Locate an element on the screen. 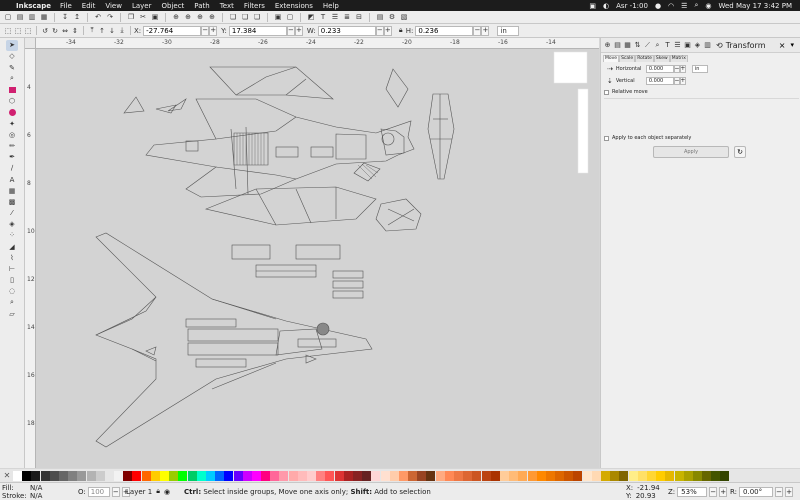  menu-object: Object is located at coordinates (172, 6).